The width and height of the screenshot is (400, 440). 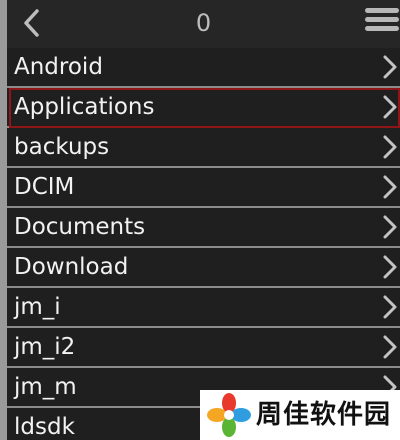 What do you see at coordinates (80, 227) in the screenshot?
I see `folder-name: Documents` at bounding box center [80, 227].